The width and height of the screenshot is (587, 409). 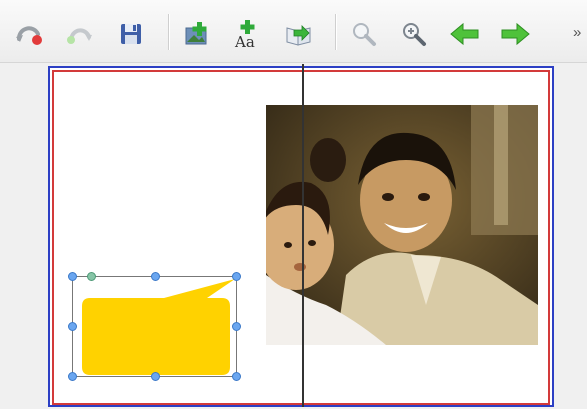 I want to click on arrow-left-icon, so click(x=464, y=34).